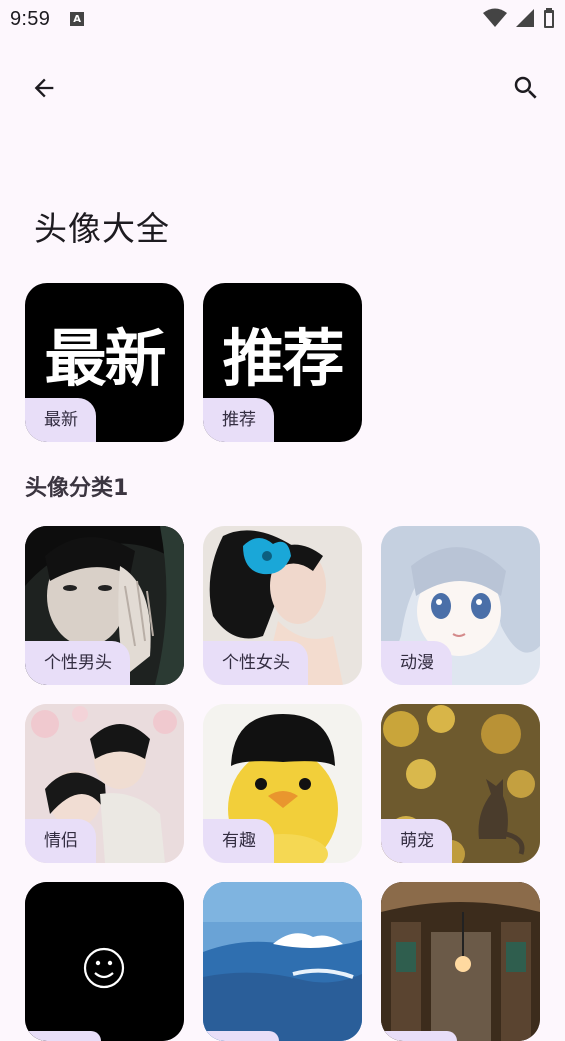 The width and height of the screenshot is (565, 1041). I want to click on recommend-card: 推荐 推荐, so click(282, 362).